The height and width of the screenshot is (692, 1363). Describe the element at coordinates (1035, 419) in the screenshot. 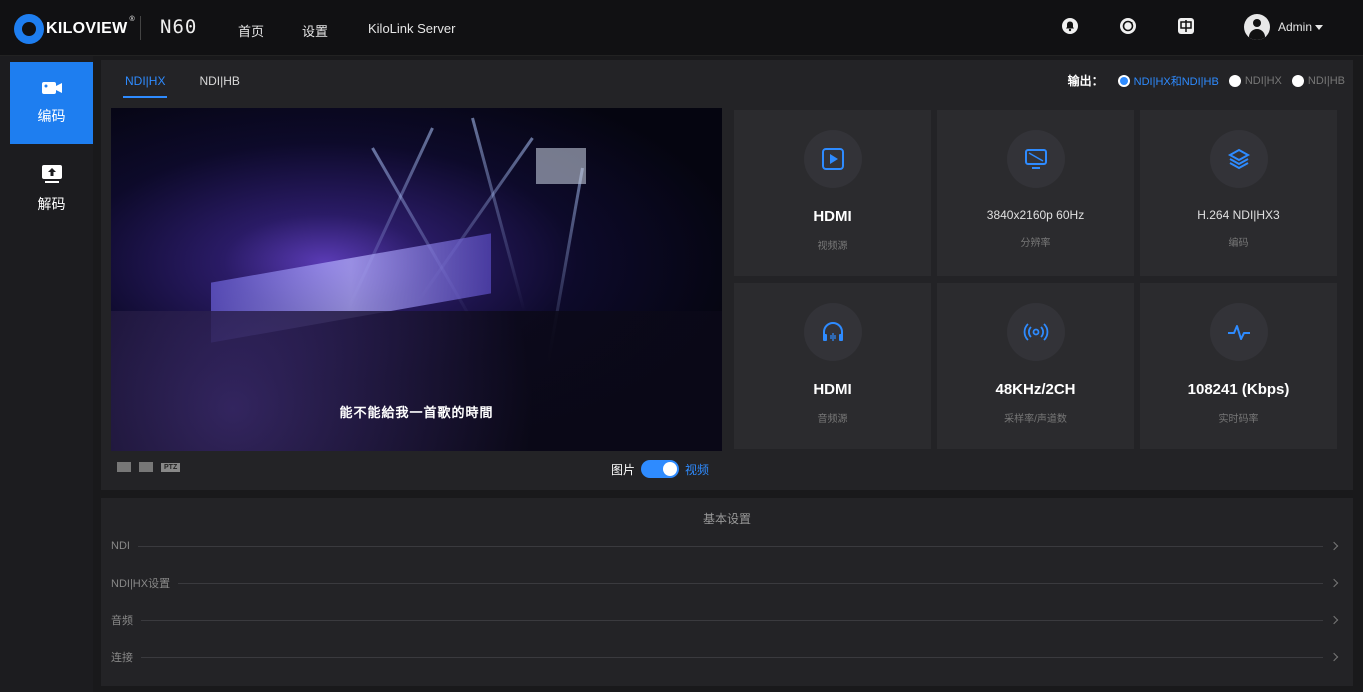

I see `tile-label: 采样率/声道数` at that location.